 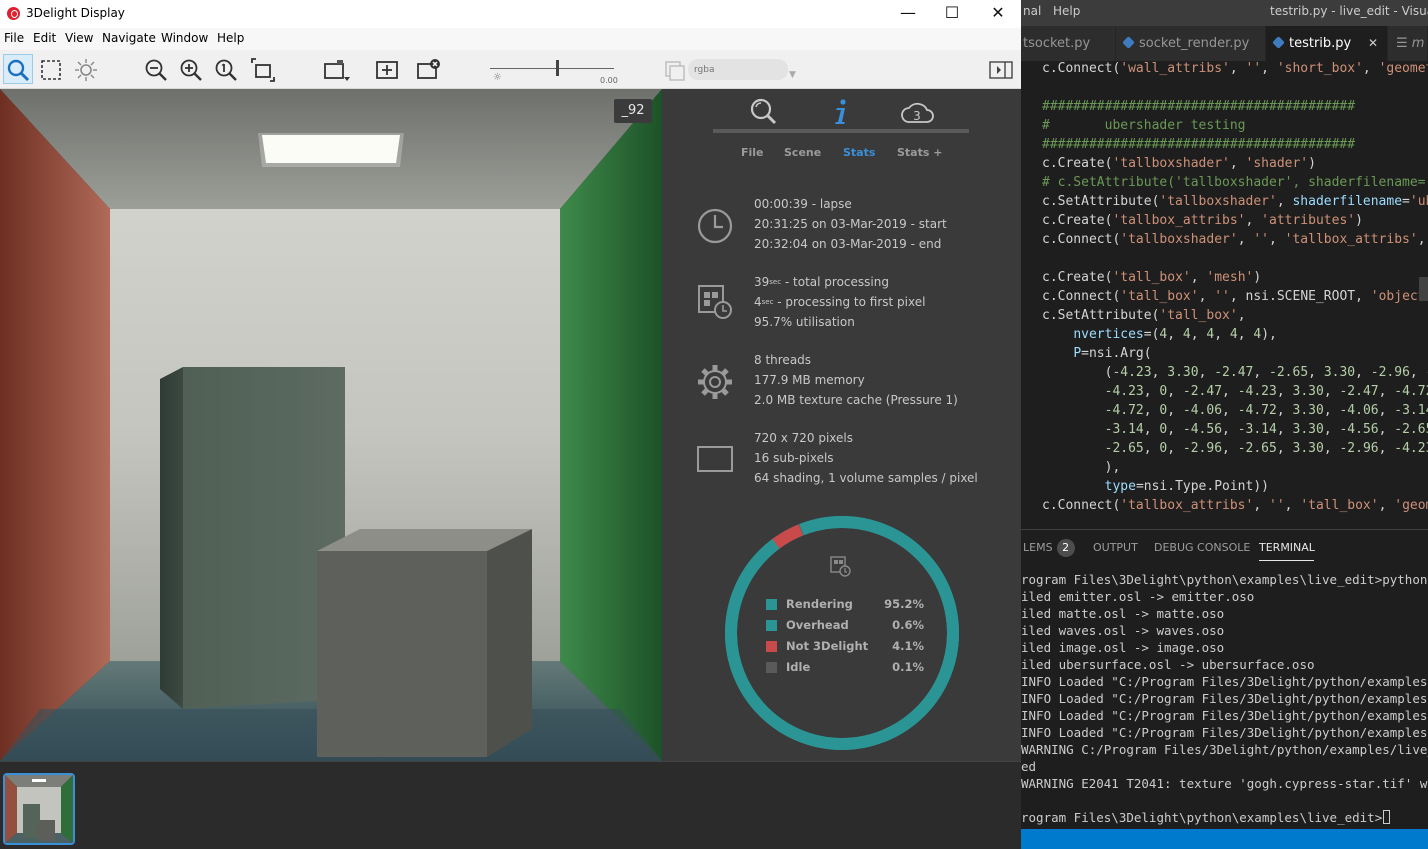 What do you see at coordinates (783, 360) in the screenshot?
I see `threads: 8 threads` at bounding box center [783, 360].